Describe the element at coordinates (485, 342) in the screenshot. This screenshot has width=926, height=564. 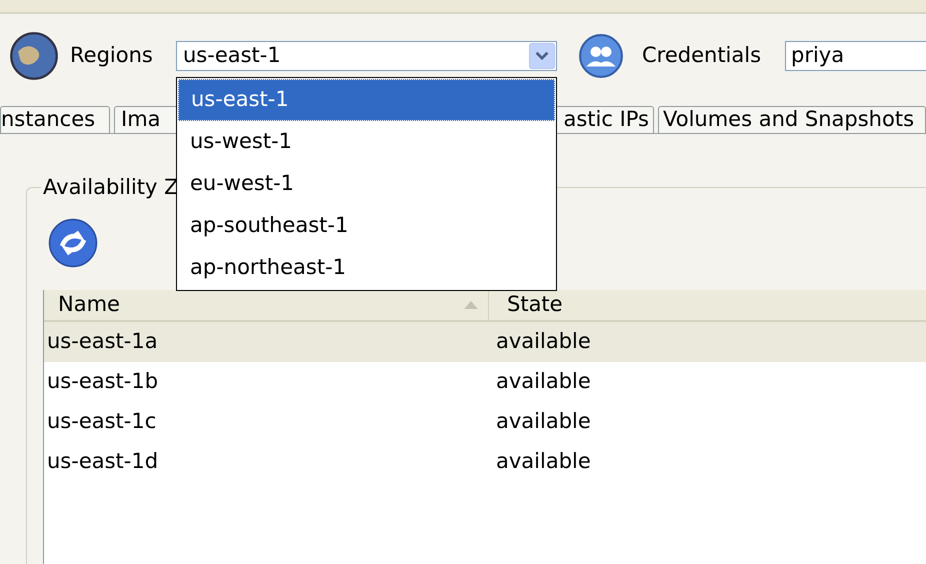
I see `table-row: us-east-1a available` at that location.